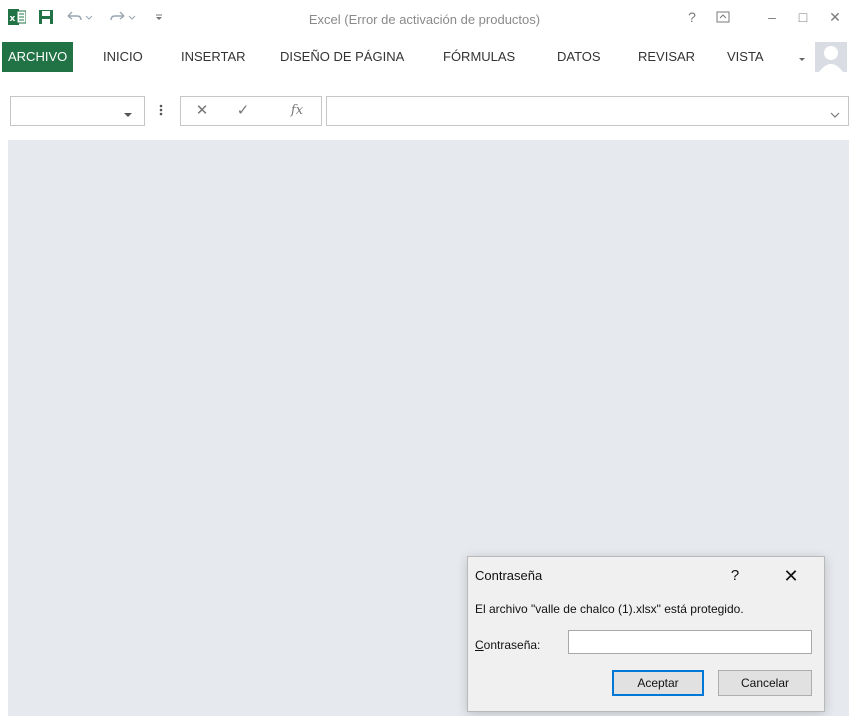 This screenshot has width=849, height=716. Describe the element at coordinates (509, 575) in the screenshot. I see `dialog-title: Contraseña` at that location.